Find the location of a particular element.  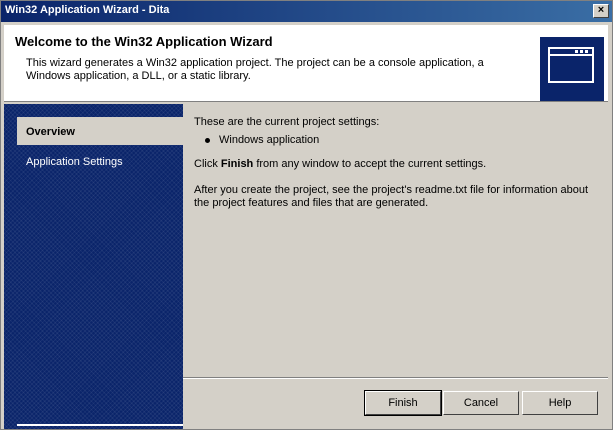

finish-keyword: Finish is located at coordinates (237, 164).